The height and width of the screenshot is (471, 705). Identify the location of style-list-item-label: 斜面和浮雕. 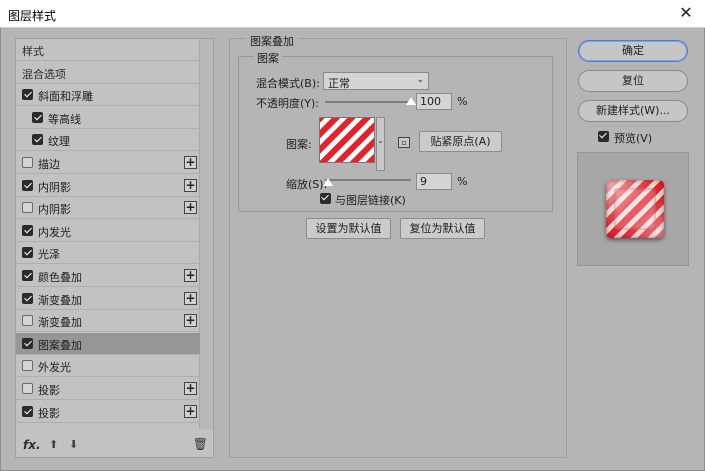
(65, 97).